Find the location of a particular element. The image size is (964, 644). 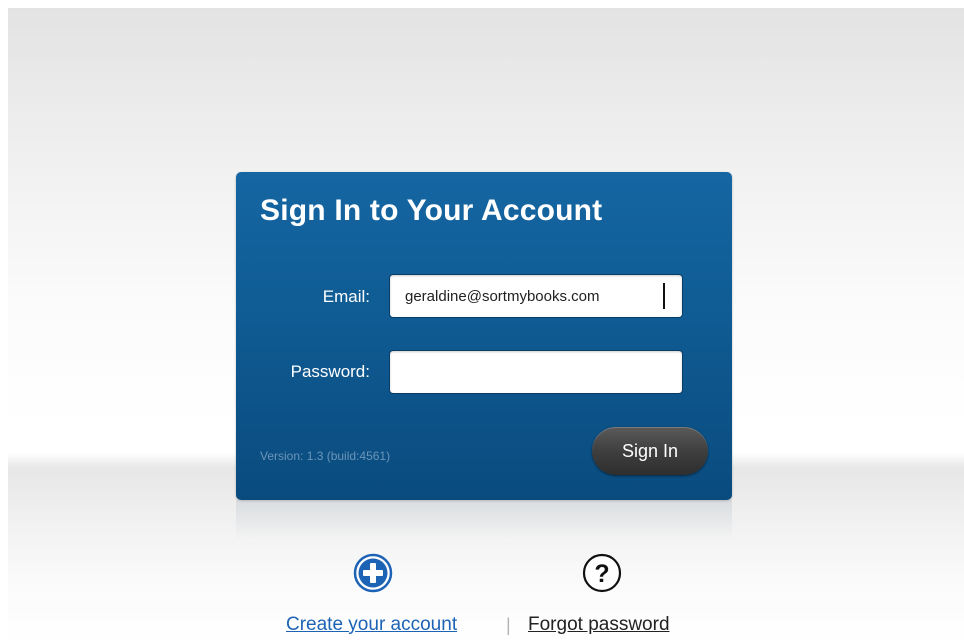

email-label: Email: is located at coordinates (346, 296).